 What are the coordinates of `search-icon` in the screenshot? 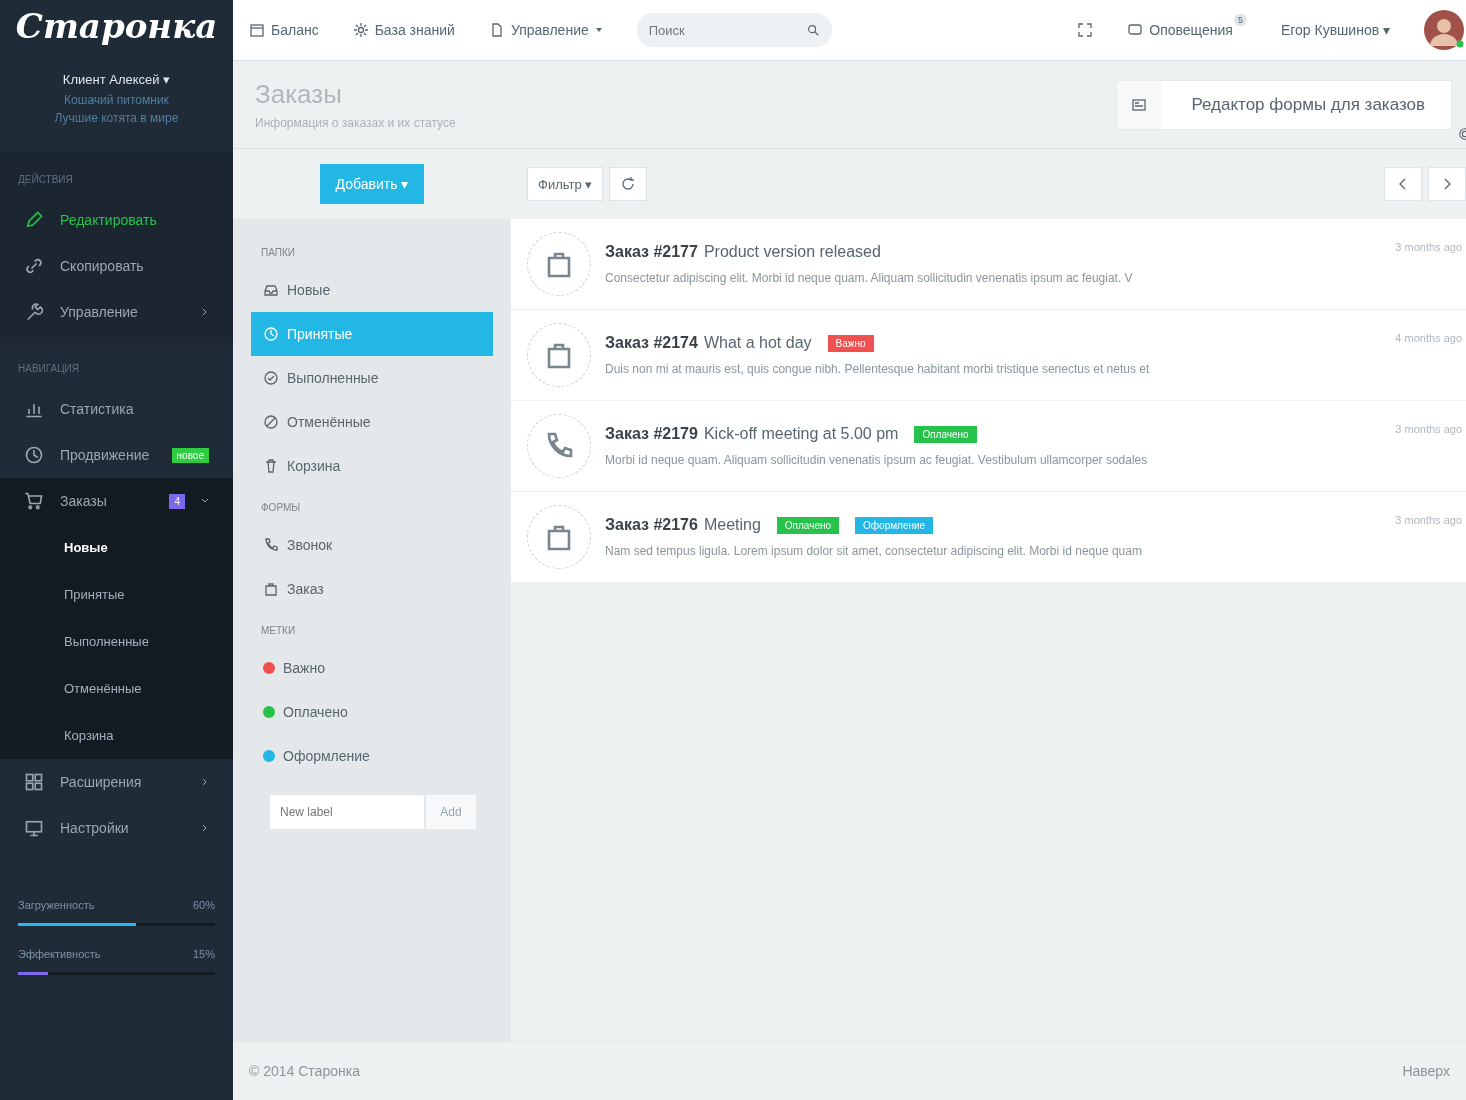 It's located at (812, 30).